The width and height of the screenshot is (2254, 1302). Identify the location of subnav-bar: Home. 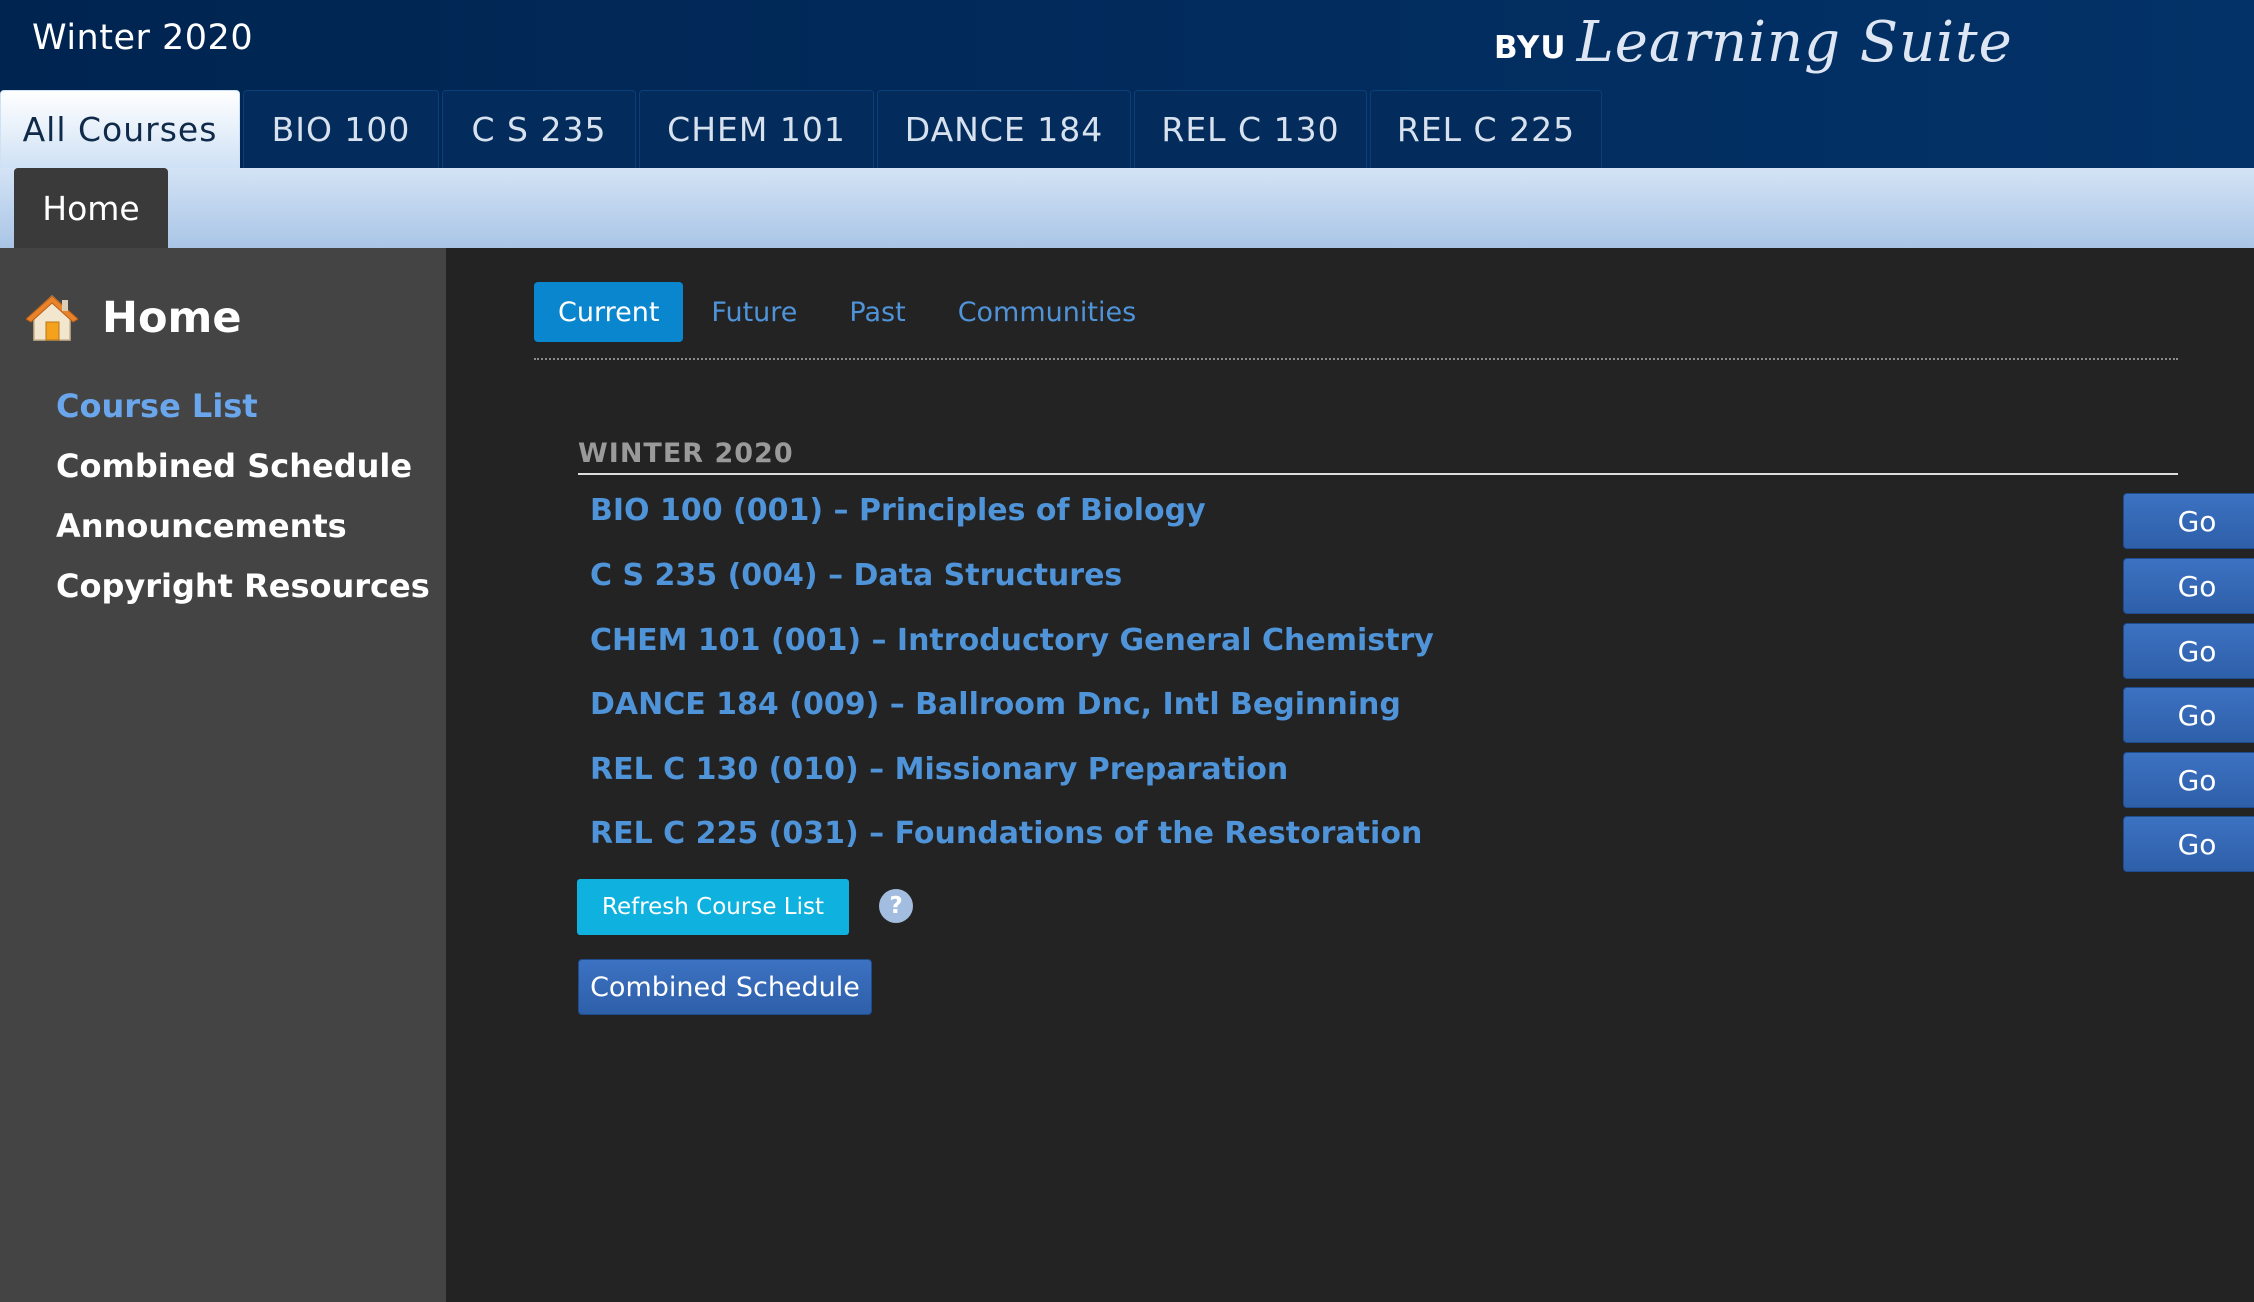
(1127, 208).